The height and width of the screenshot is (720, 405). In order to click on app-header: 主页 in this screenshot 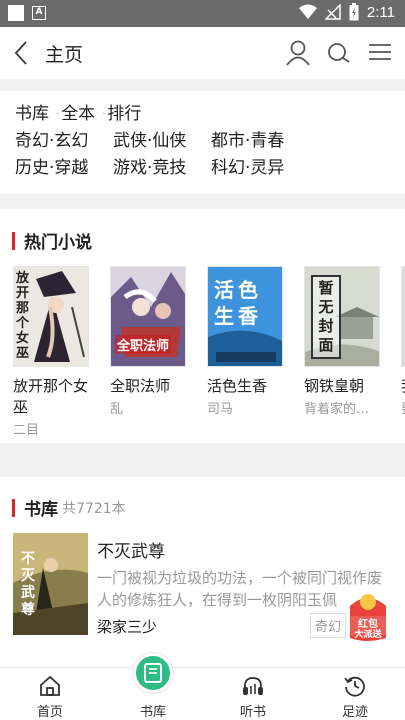, I will do `click(202, 53)`.